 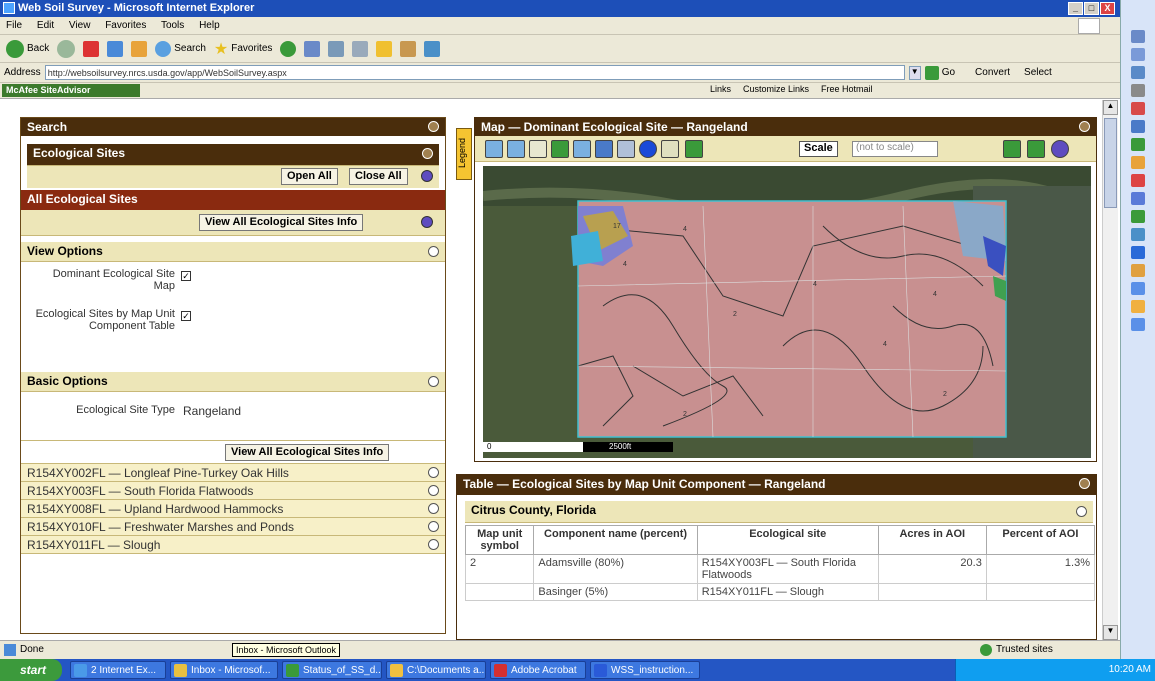 What do you see at coordinates (125, 25) in the screenshot?
I see `menu-favorites: Favorites` at bounding box center [125, 25].